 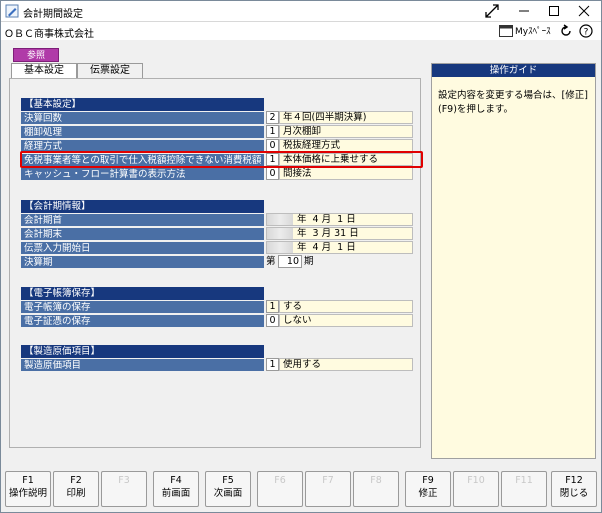 What do you see at coordinates (554, 11) in the screenshot?
I see `maximize-button` at bounding box center [554, 11].